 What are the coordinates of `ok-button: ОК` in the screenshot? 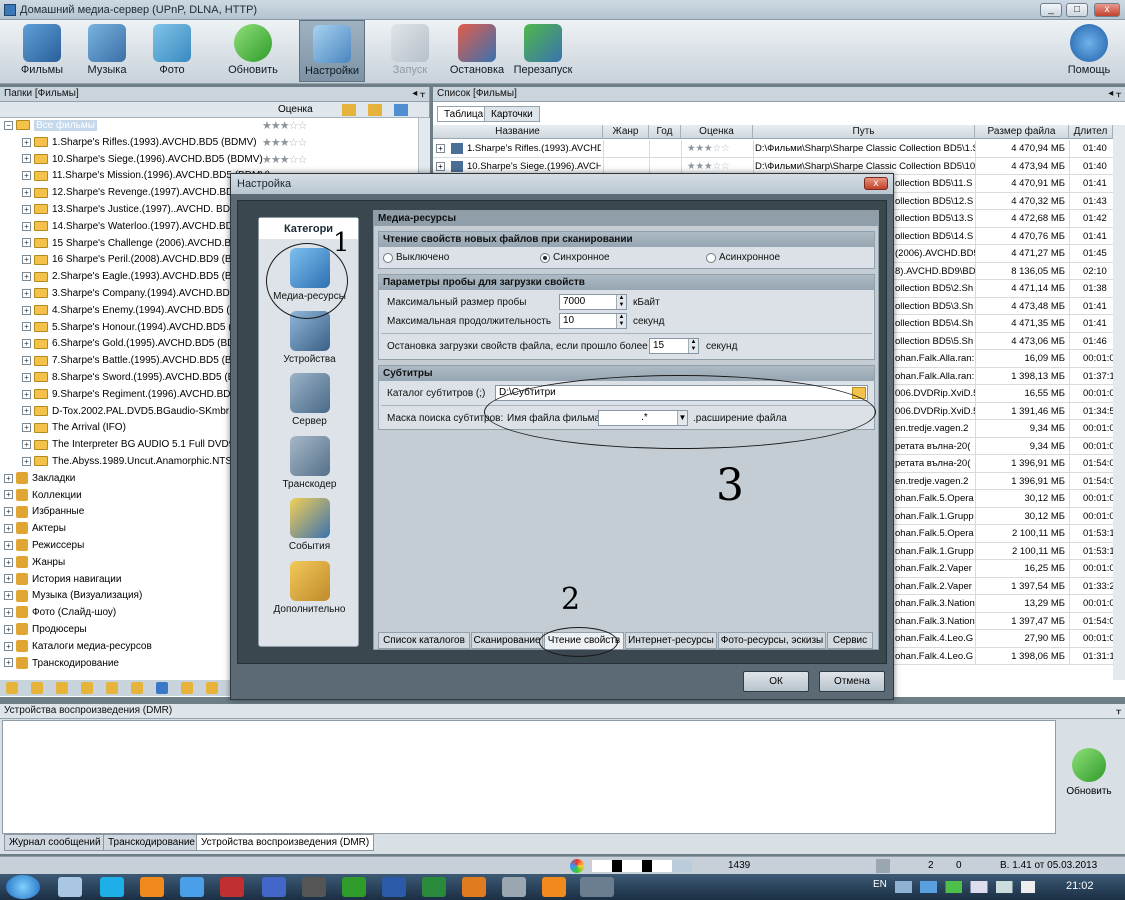 It's located at (776, 681).